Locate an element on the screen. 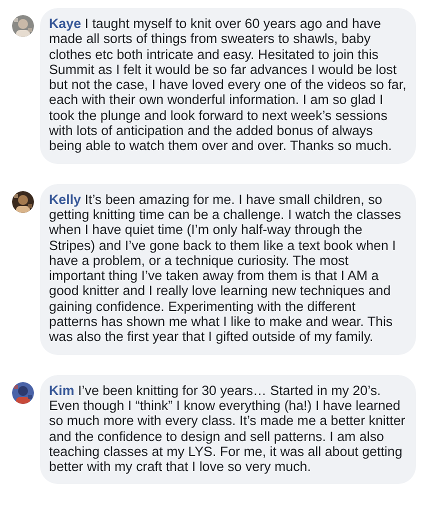  author-name: Kaye is located at coordinates (65, 23).